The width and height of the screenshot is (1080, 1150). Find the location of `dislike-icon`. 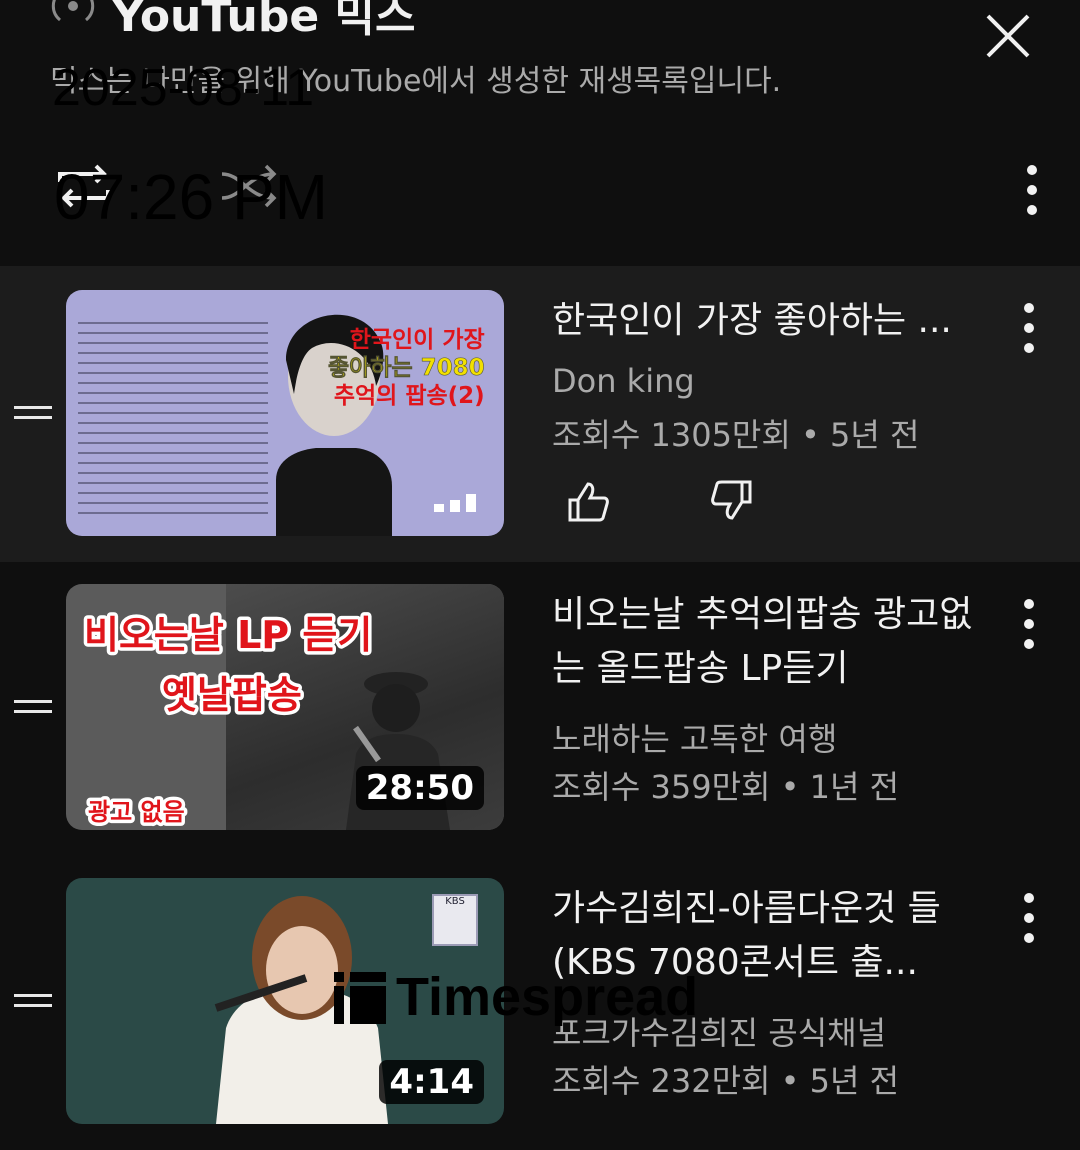

dislike-icon is located at coordinates (732, 500).